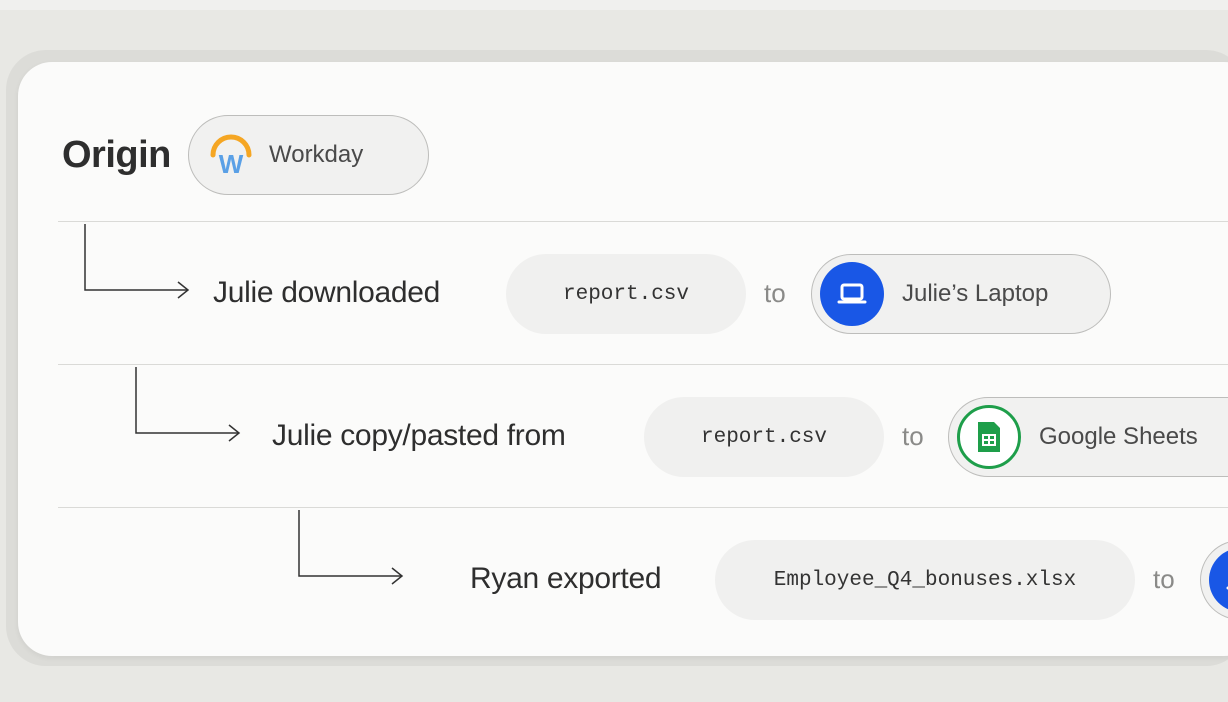  I want to click on origin-app-pill: W Workday, so click(308, 155).